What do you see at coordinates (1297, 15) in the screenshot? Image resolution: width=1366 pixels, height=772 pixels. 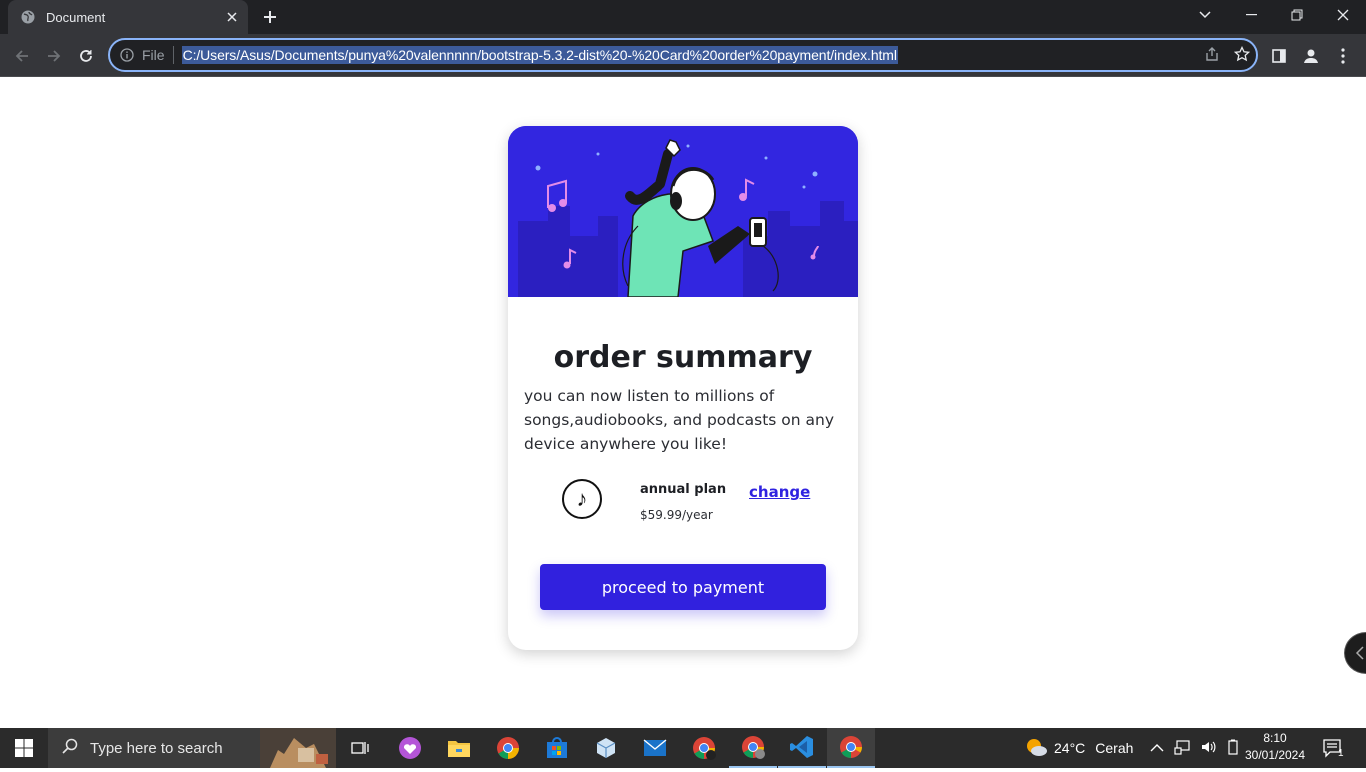 I see `restore-button` at bounding box center [1297, 15].